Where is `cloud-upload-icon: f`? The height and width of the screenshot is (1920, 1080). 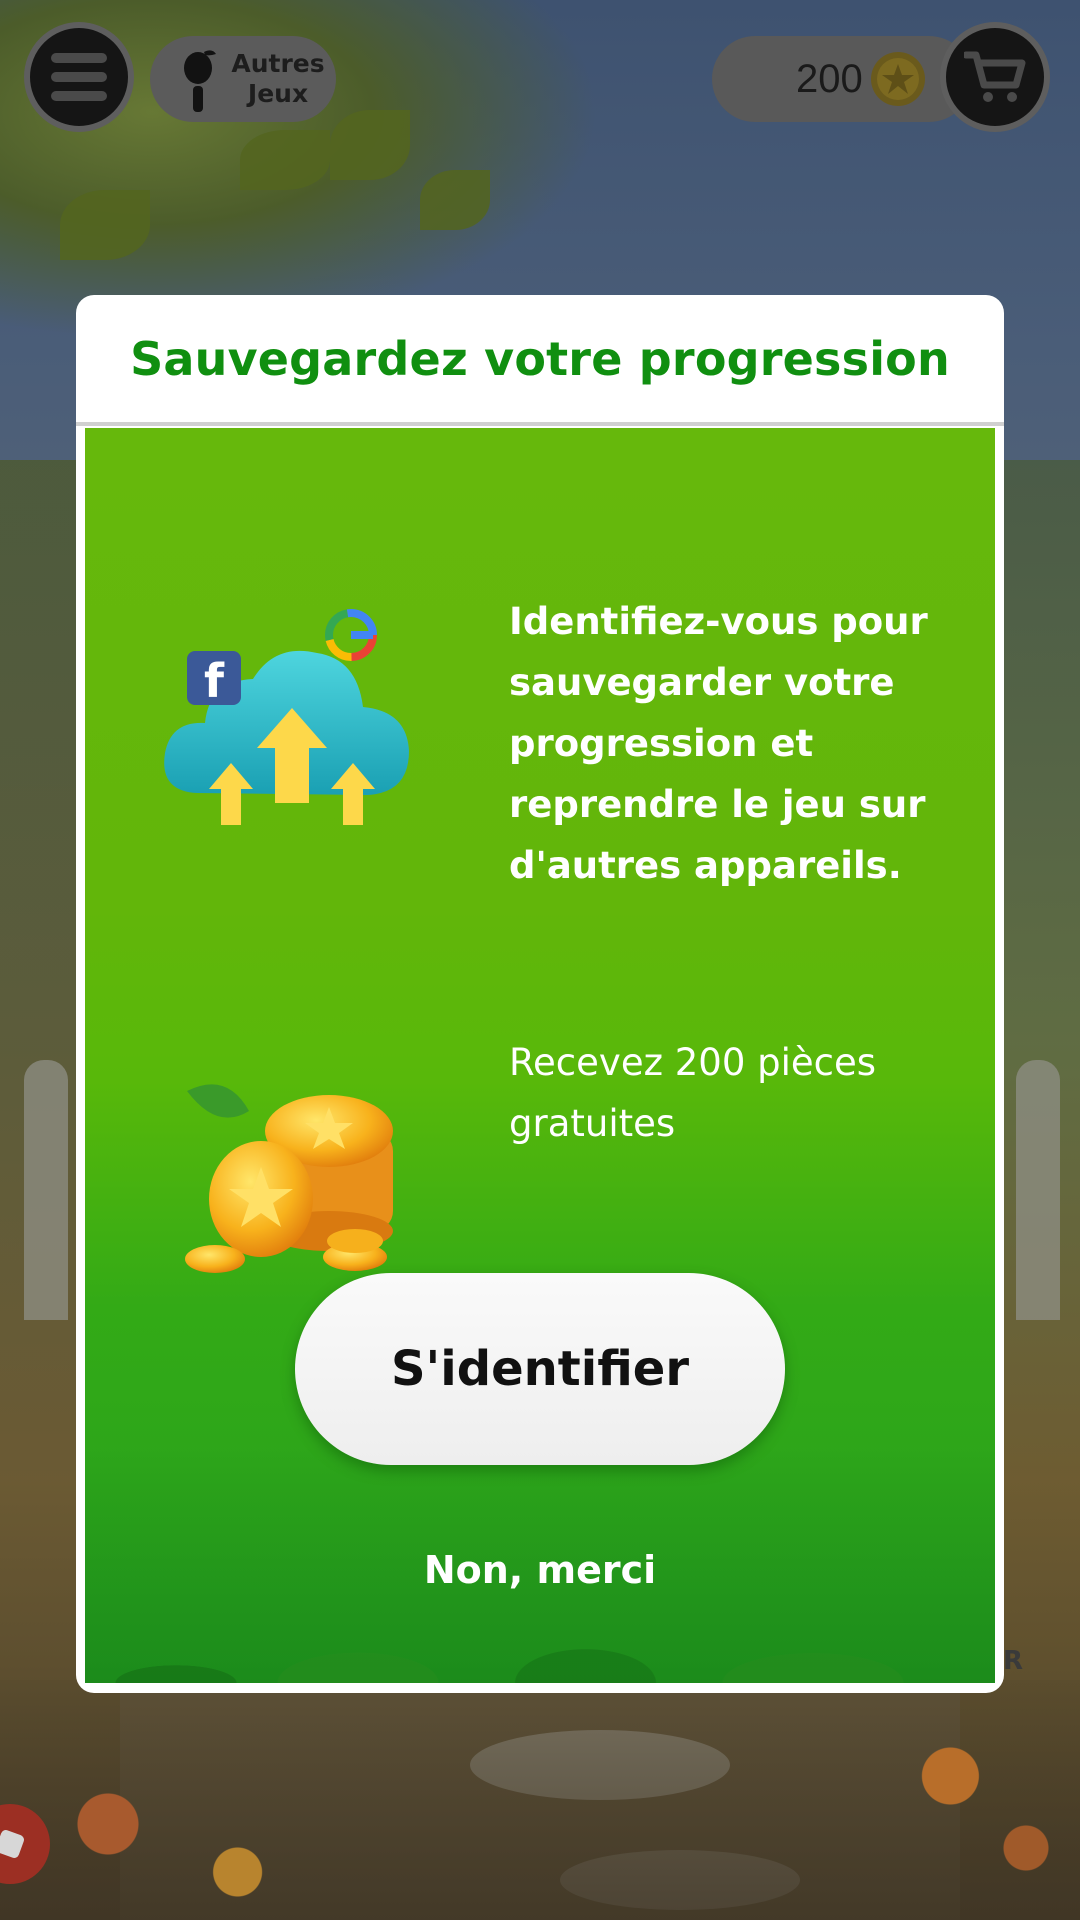 cloud-upload-icon: f is located at coordinates (286, 717).